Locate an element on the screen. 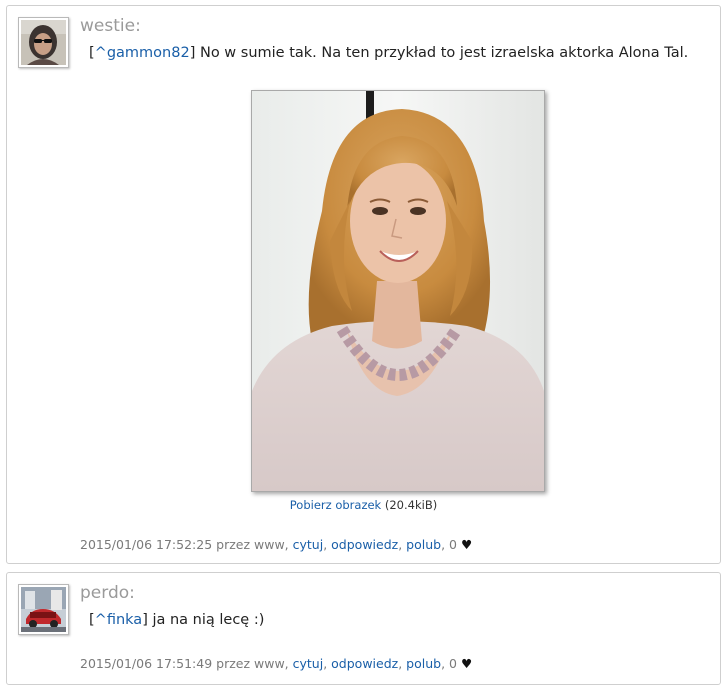 Image resolution: width=727 pixels, height=688 pixels. username: perdo: is located at coordinates (107, 593).